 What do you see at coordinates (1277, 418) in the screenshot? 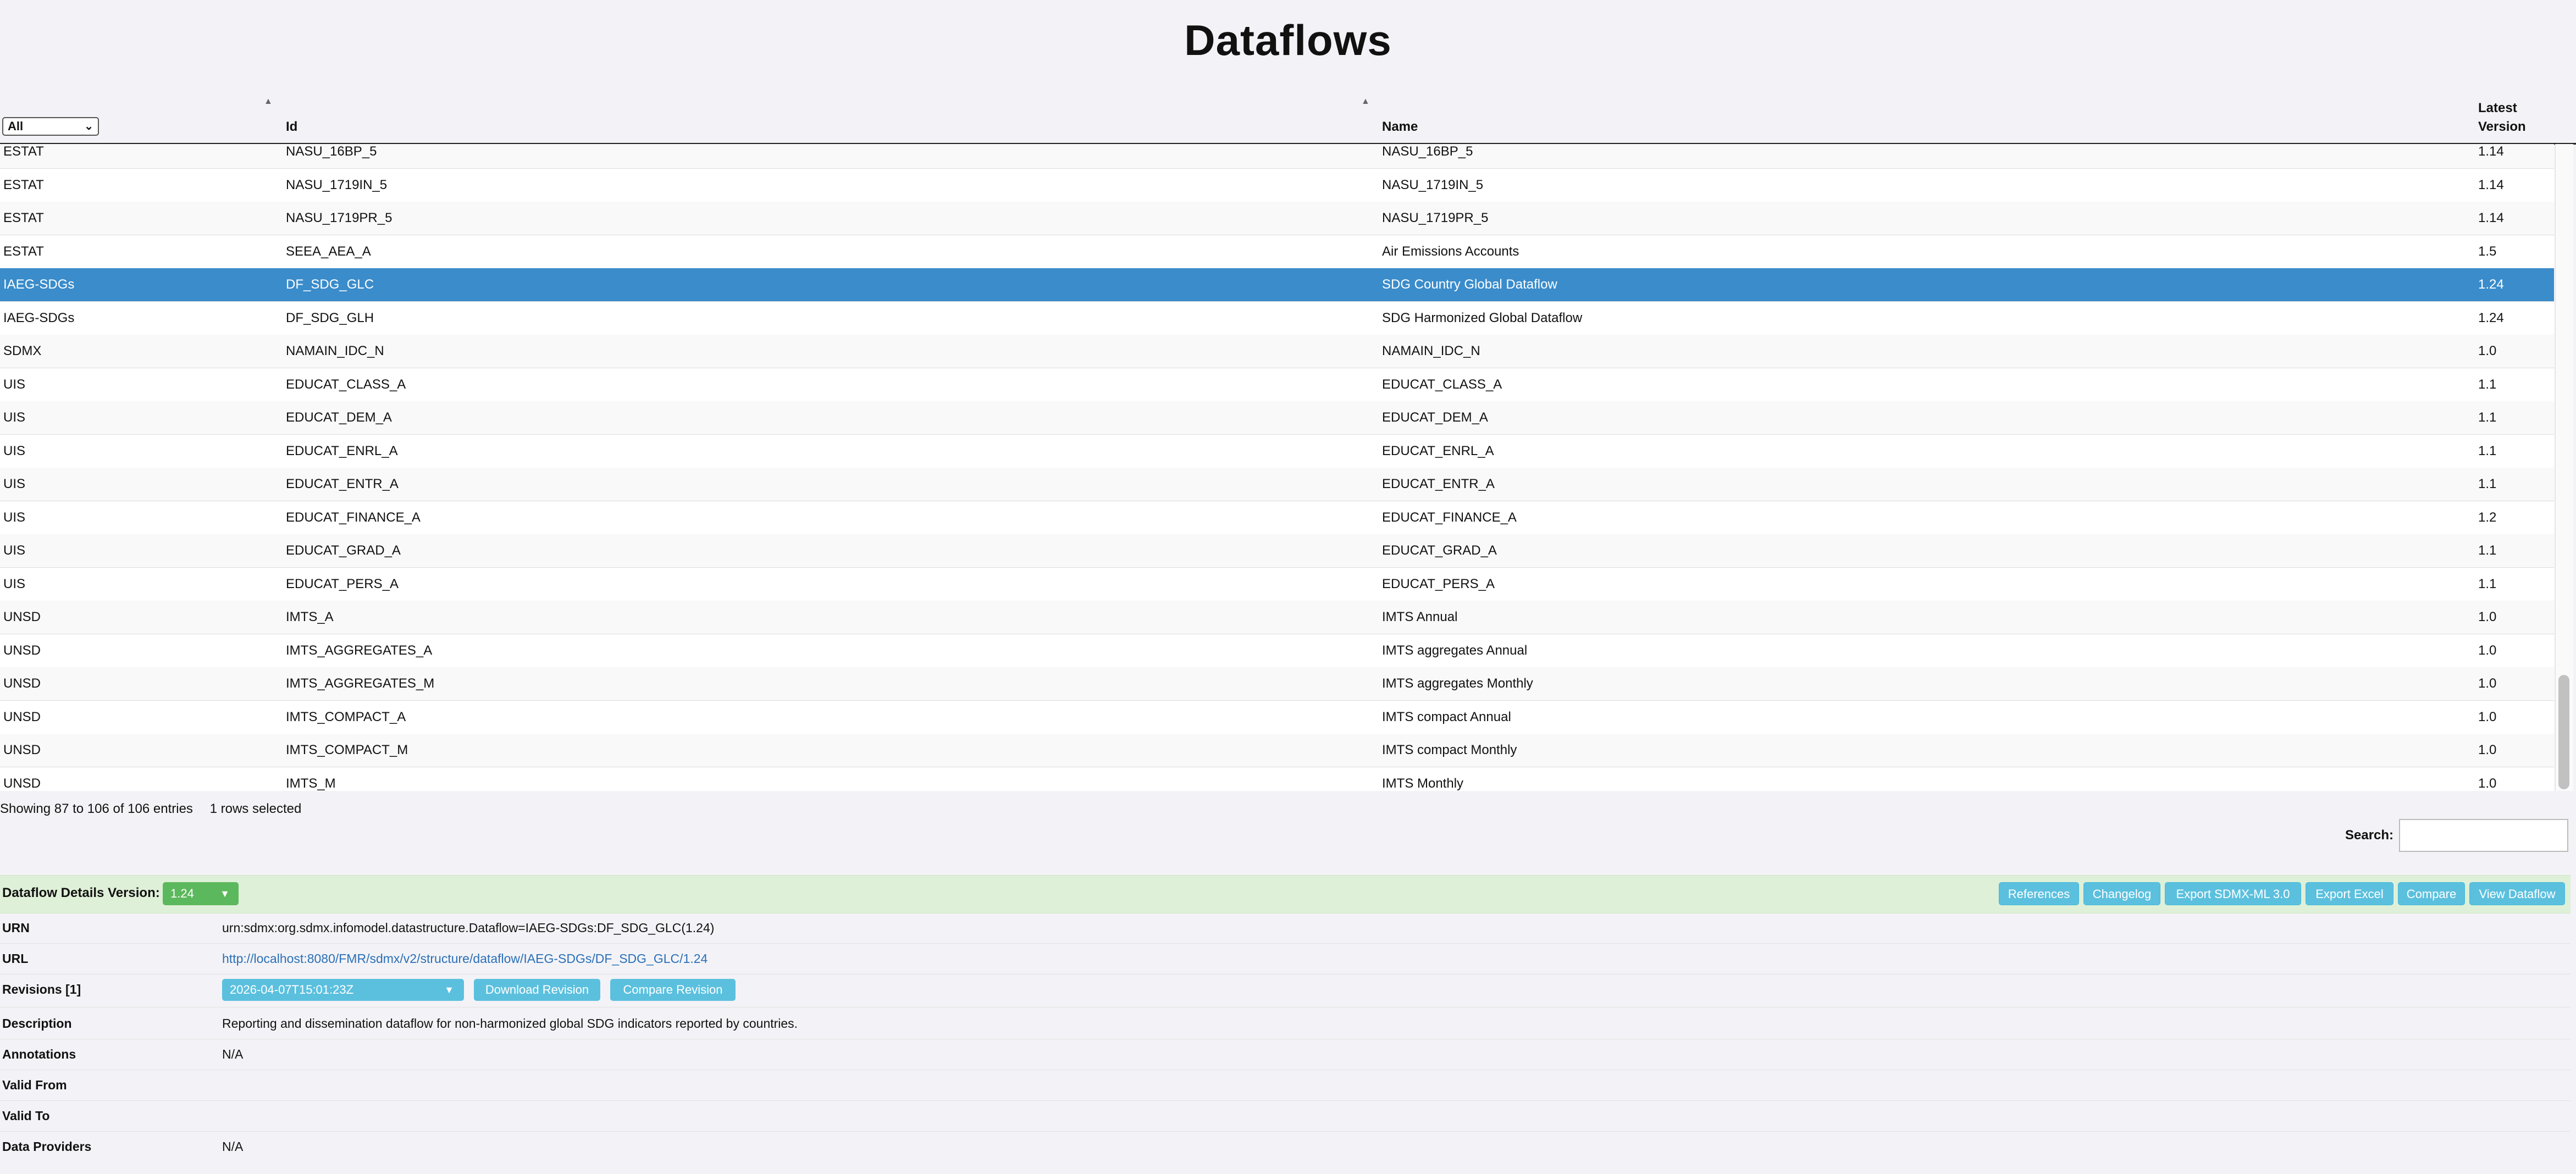
I see `table-row: UIS EDUCAT_DEM_A EDUCAT_DEM_A 1.1` at bounding box center [1277, 418].